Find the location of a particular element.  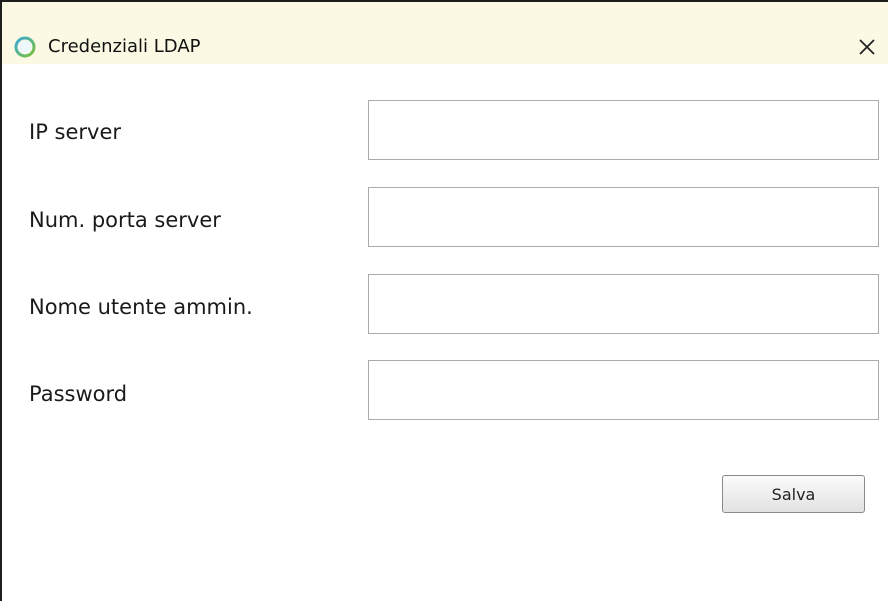

admin-username-label: Nome utente ammin. is located at coordinates (141, 307).